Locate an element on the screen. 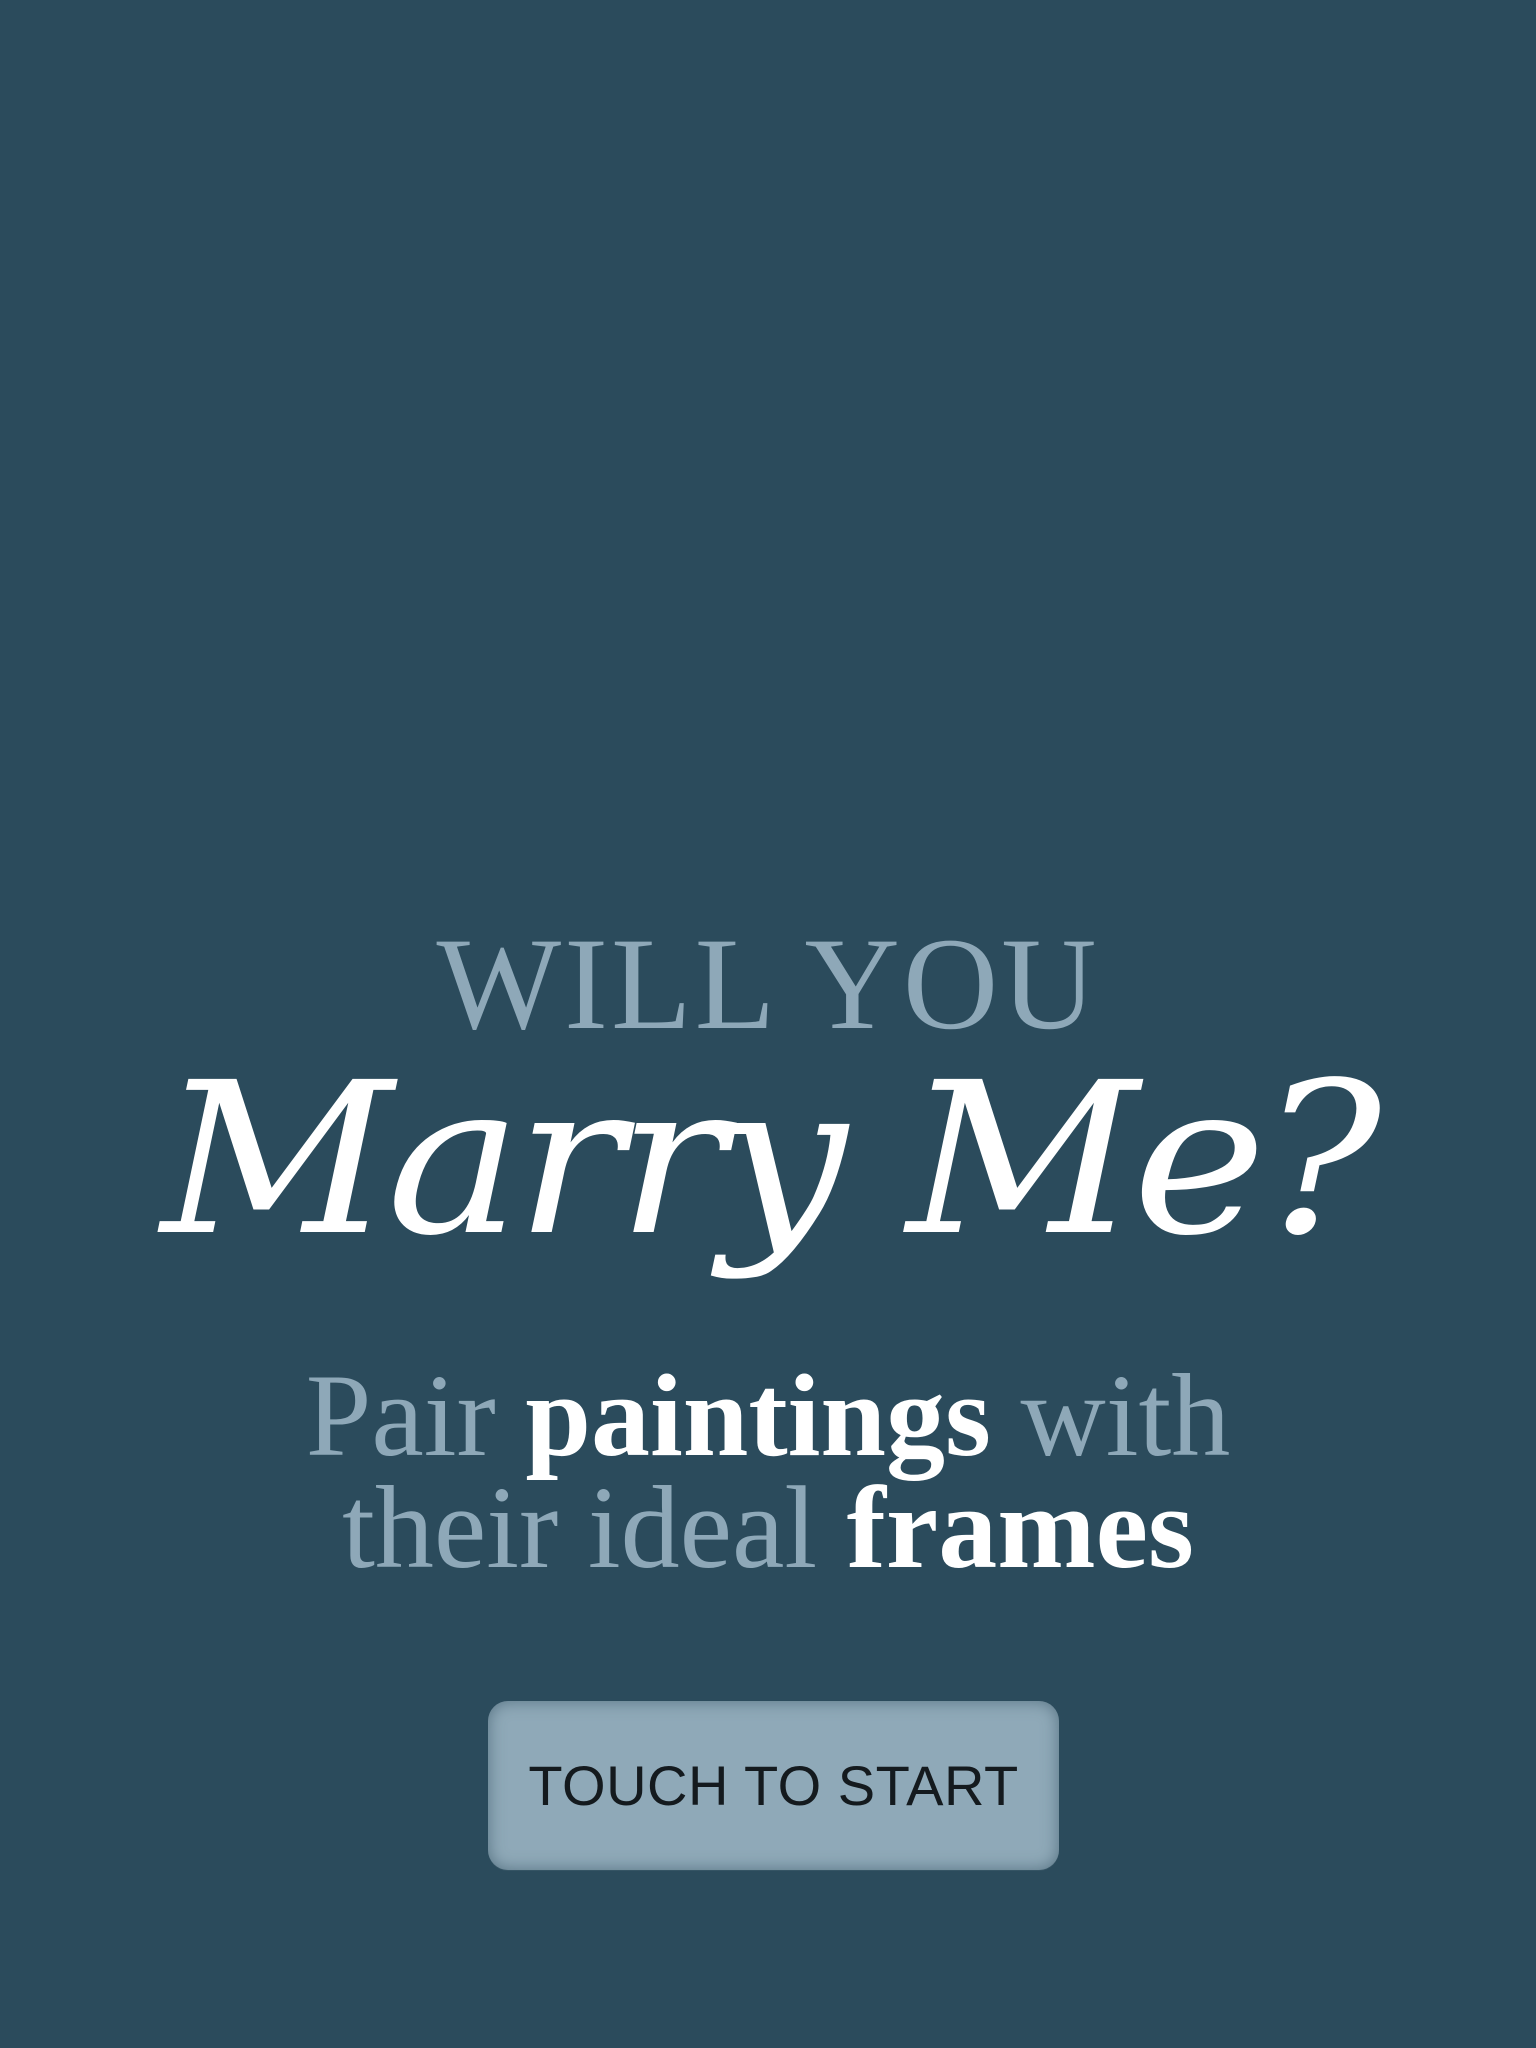  tagline: Pair paintings with their ideal frames is located at coordinates (768, 1472).